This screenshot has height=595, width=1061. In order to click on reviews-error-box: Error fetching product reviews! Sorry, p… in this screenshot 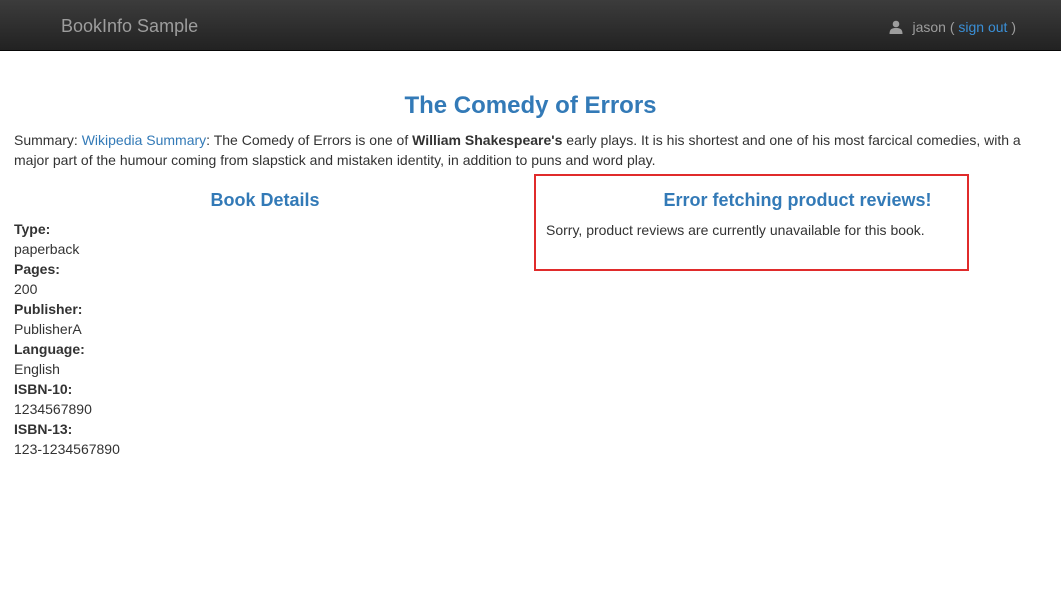, I will do `click(751, 222)`.